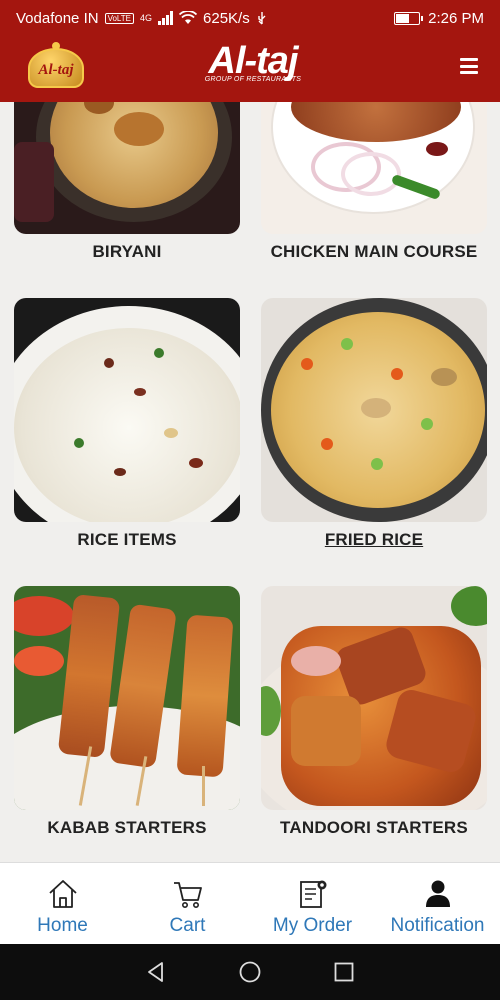 Image resolution: width=500 pixels, height=1000 pixels. I want to click on category-card-kabab-starters: KABAB STARTERS, so click(127, 711).